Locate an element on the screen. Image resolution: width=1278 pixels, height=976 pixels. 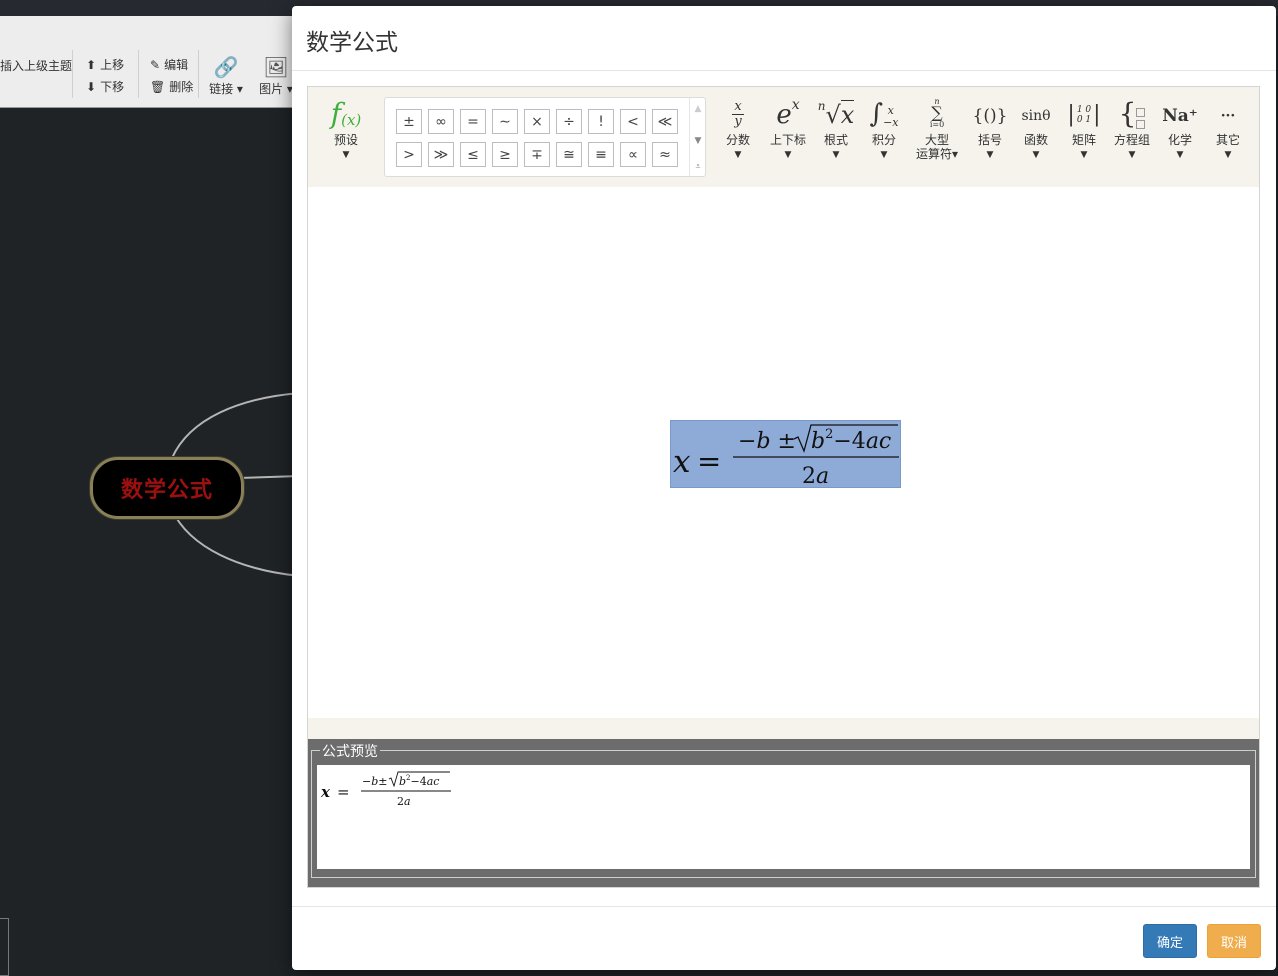
symbol-button: ≅ is located at coordinates (569, 154).